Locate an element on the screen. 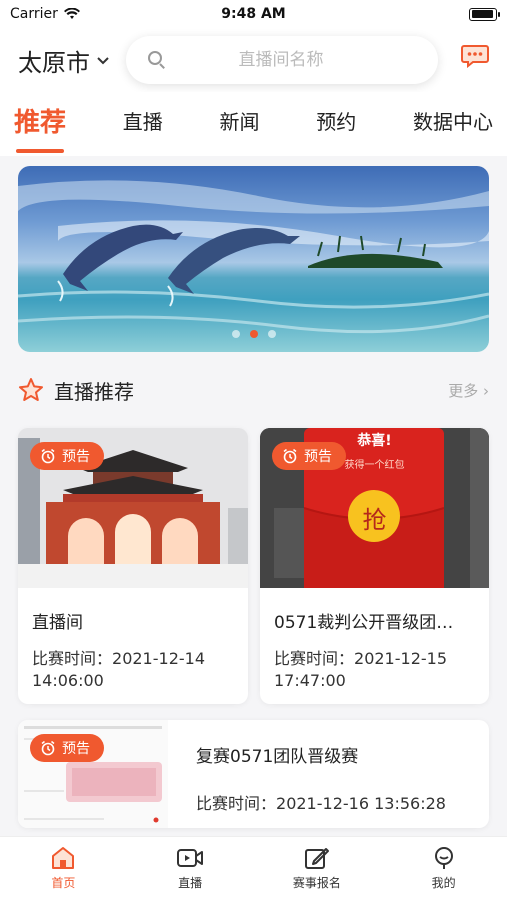 Image resolution: width=507 pixels, height=900 pixels. nav-label: 首页 is located at coordinates (63, 883).